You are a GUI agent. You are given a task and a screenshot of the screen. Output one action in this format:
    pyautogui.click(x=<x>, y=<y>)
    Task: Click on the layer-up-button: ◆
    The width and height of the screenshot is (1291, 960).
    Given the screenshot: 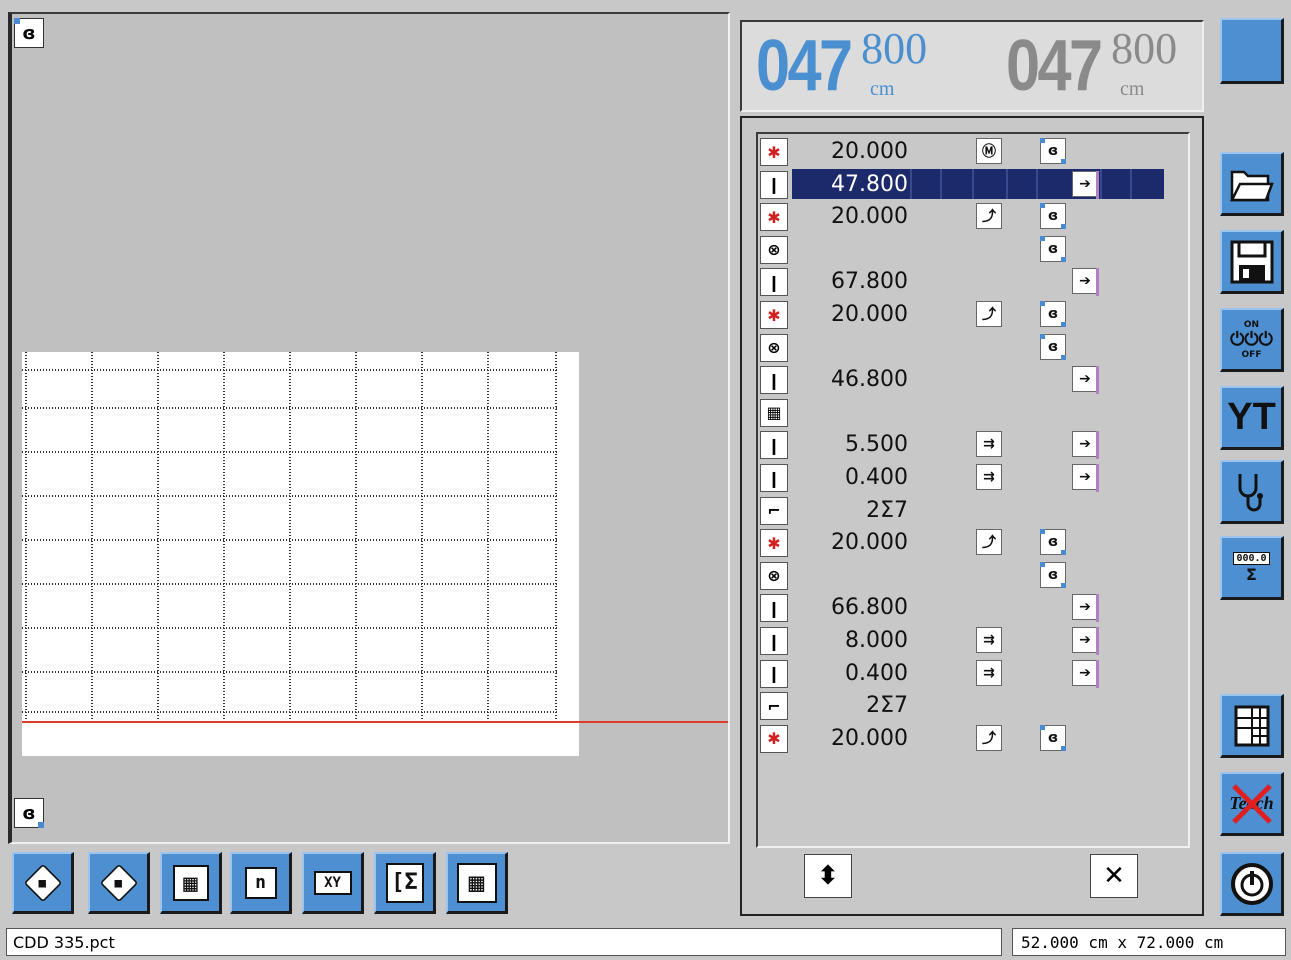 What is the action you would take?
    pyautogui.click(x=119, y=883)
    